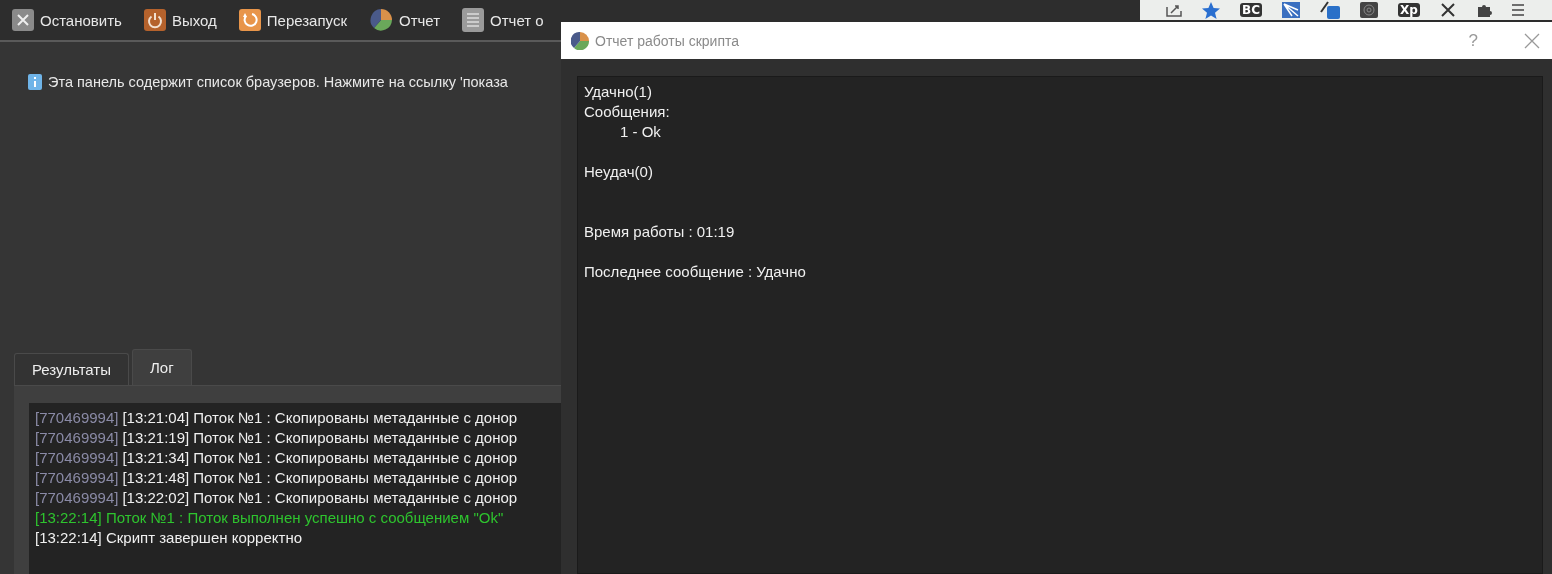  Describe the element at coordinates (180, 20) in the screenshot. I see `toolbar-button: Выход` at that location.